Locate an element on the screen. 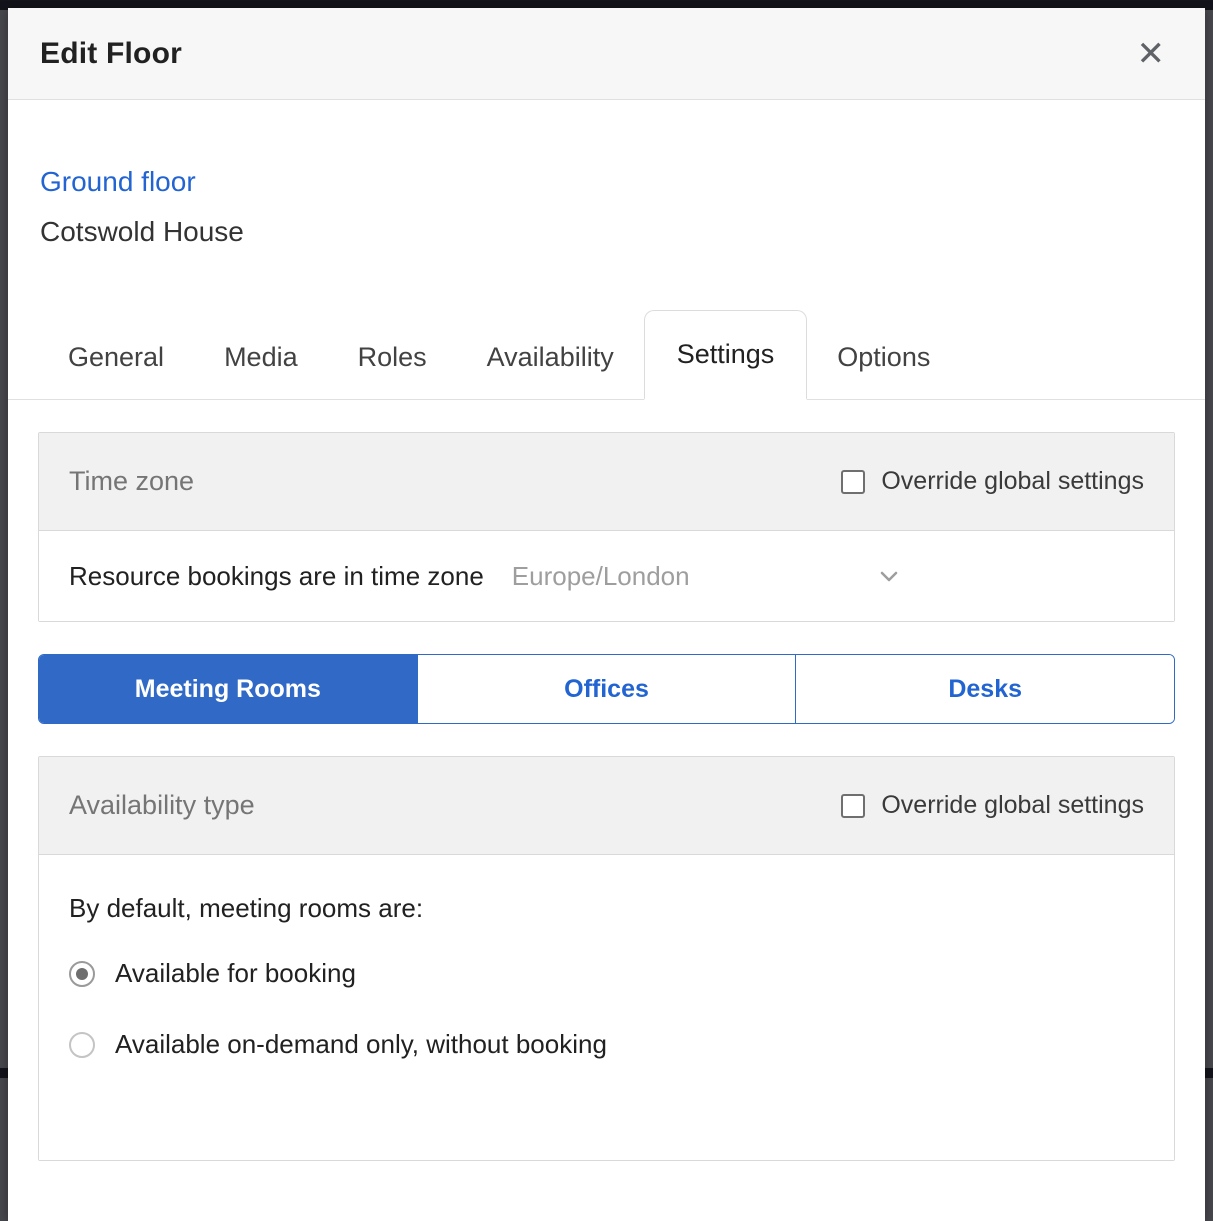  radio-option-available-for-booking: Available for booking is located at coordinates (606, 973).